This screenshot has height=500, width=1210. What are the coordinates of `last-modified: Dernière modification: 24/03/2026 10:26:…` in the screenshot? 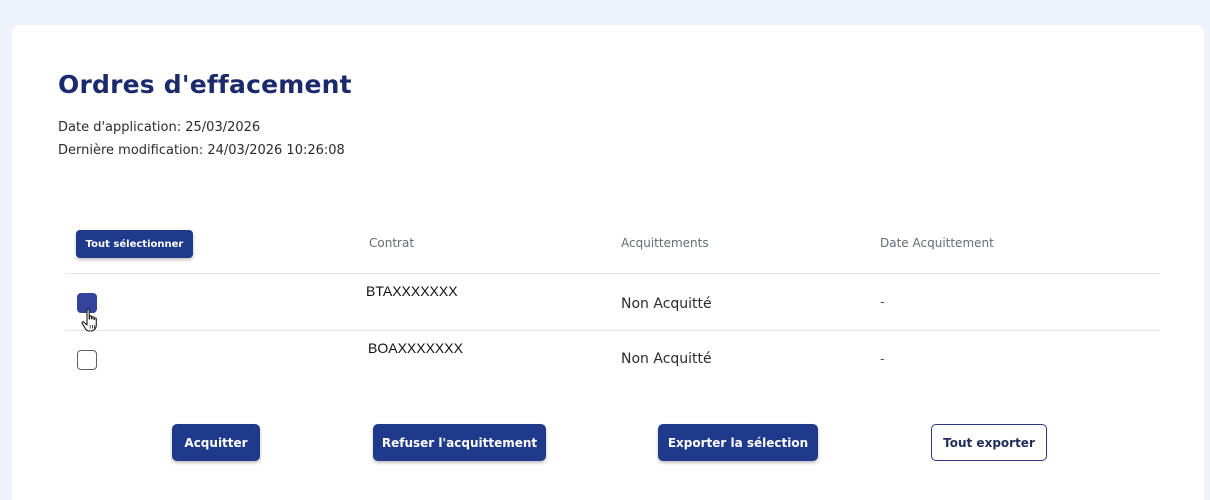 It's located at (201, 150).